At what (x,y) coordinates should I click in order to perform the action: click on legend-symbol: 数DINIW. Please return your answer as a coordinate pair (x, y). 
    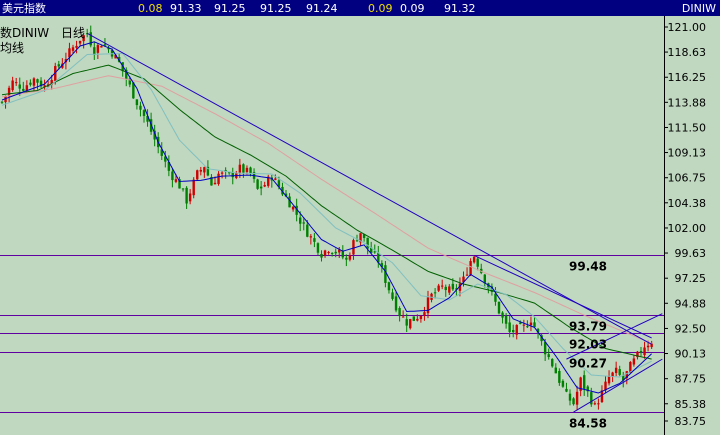
    Looking at the image, I should click on (24, 32).